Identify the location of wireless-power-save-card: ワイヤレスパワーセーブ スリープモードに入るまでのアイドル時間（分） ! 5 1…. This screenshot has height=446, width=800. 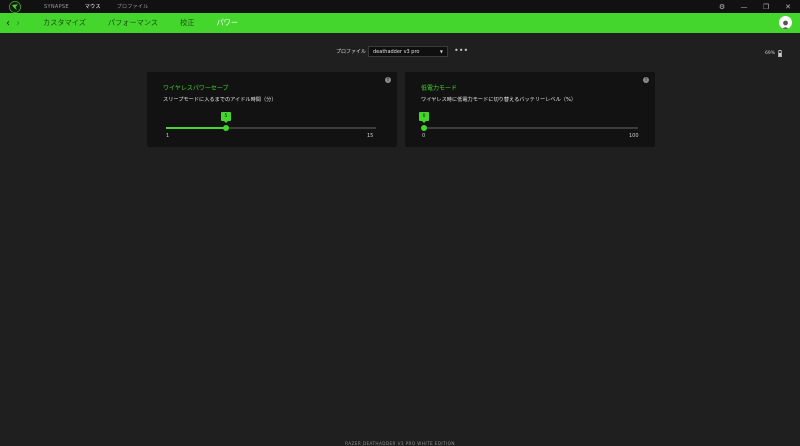
(272, 109).